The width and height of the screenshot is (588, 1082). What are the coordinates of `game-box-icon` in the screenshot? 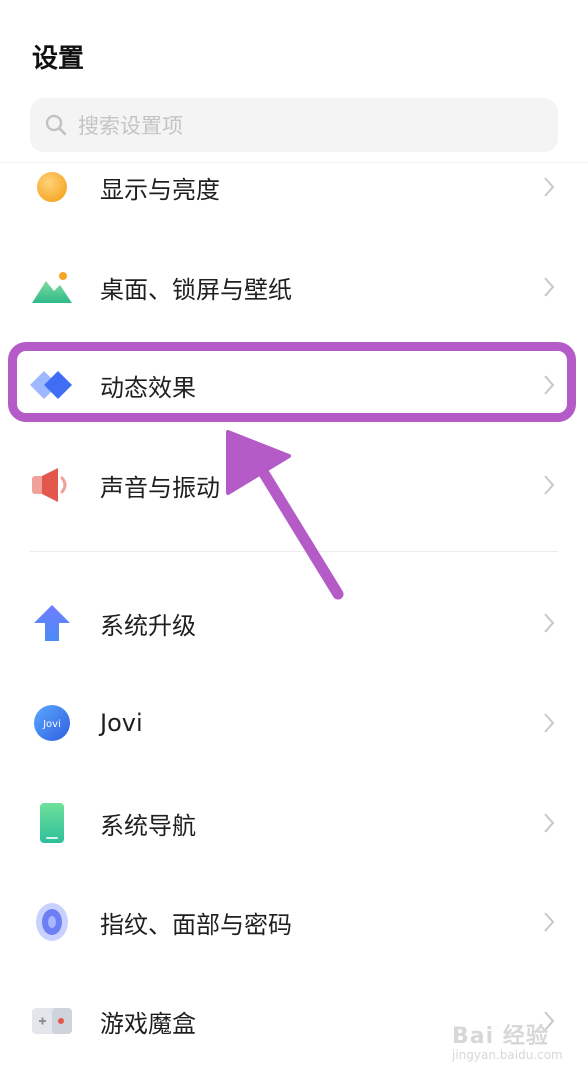 It's located at (52, 1021).